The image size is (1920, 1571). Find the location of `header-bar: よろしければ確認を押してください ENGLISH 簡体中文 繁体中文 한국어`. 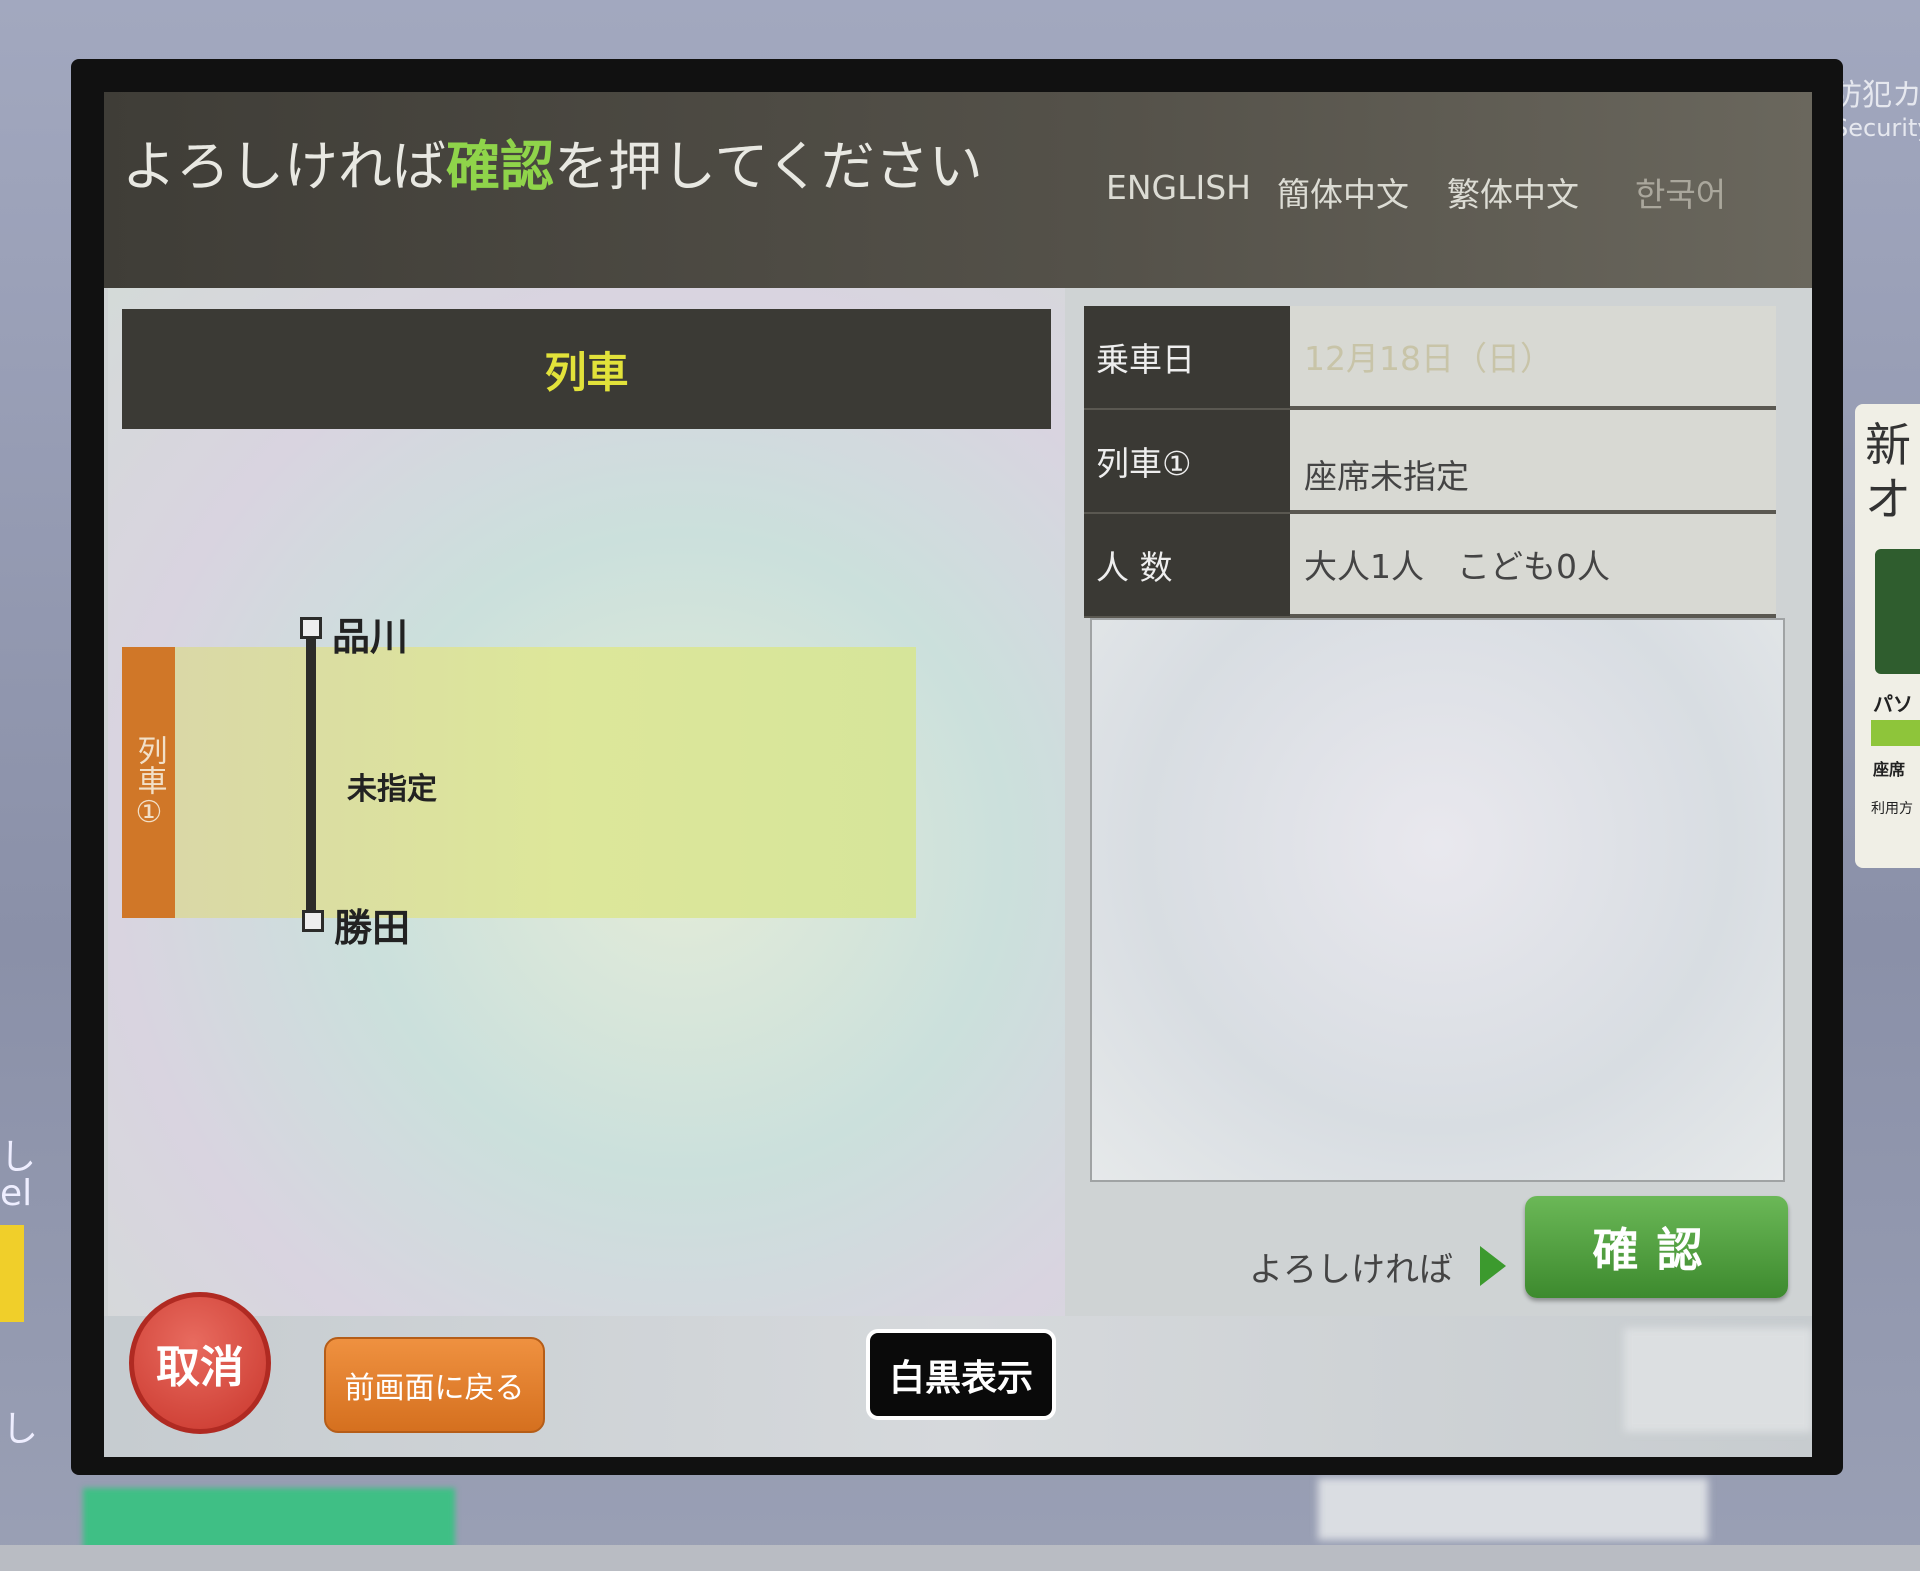

header-bar: よろしければ確認を押してください ENGLISH 簡体中文 繁体中文 한국어 is located at coordinates (958, 190).